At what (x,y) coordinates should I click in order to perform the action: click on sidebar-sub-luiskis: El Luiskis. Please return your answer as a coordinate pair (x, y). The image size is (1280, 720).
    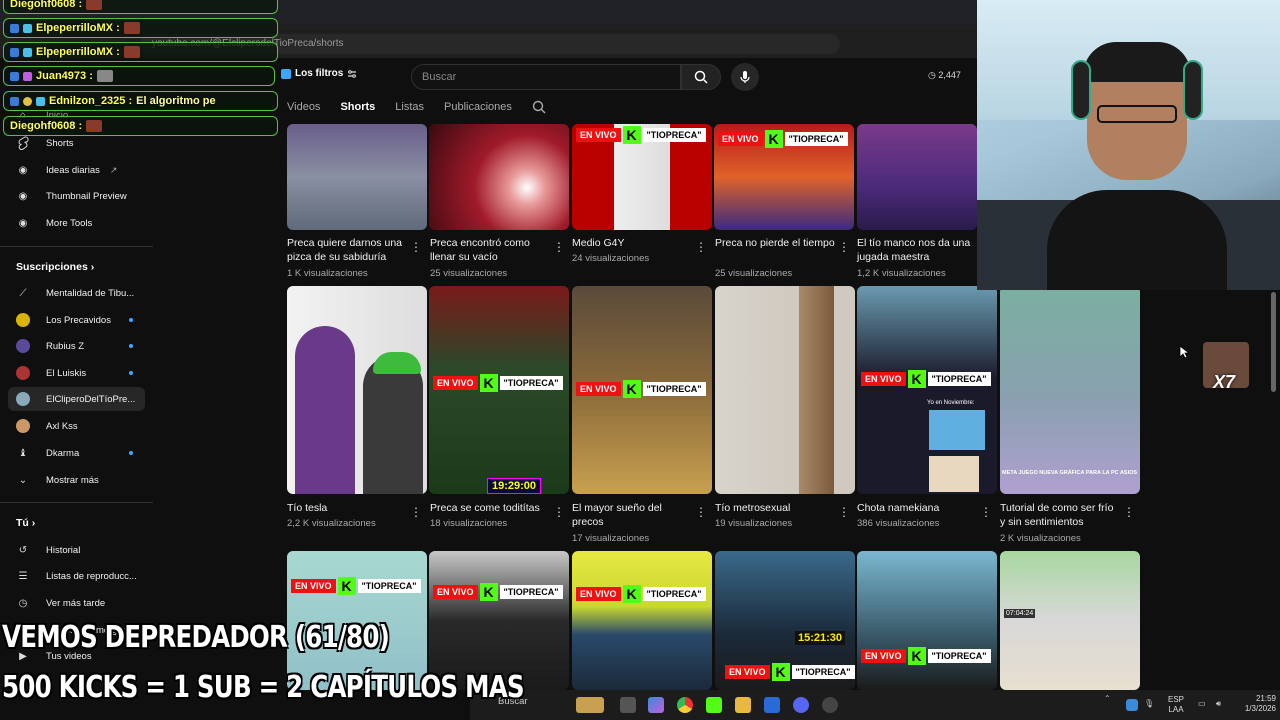
    Looking at the image, I should click on (51, 373).